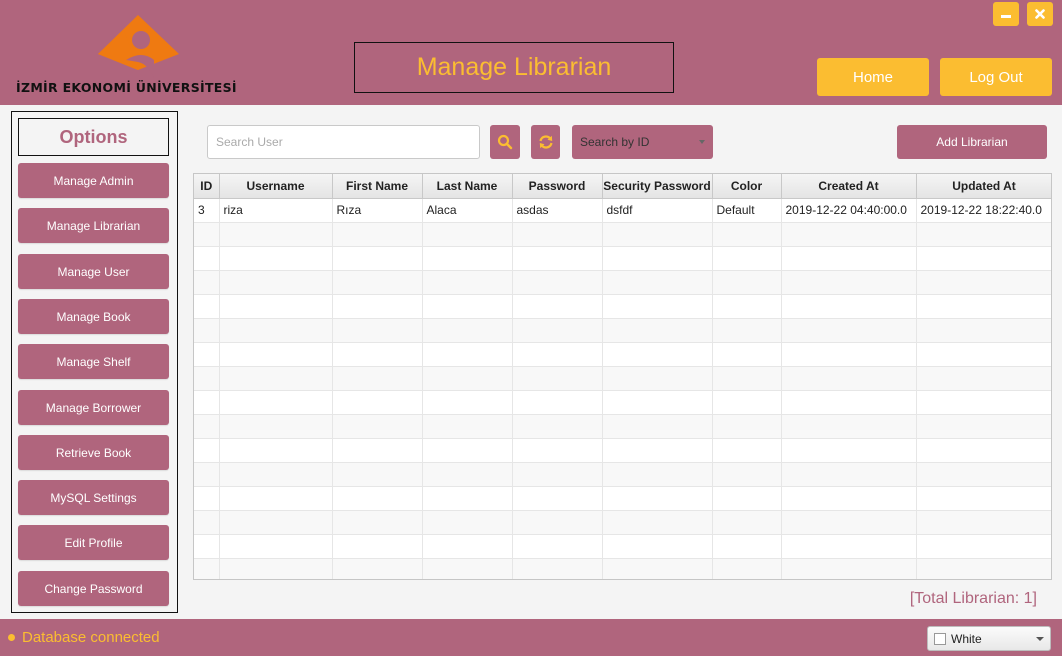 Image resolution: width=1062 pixels, height=656 pixels. I want to click on column-header-color: Color, so click(747, 186).